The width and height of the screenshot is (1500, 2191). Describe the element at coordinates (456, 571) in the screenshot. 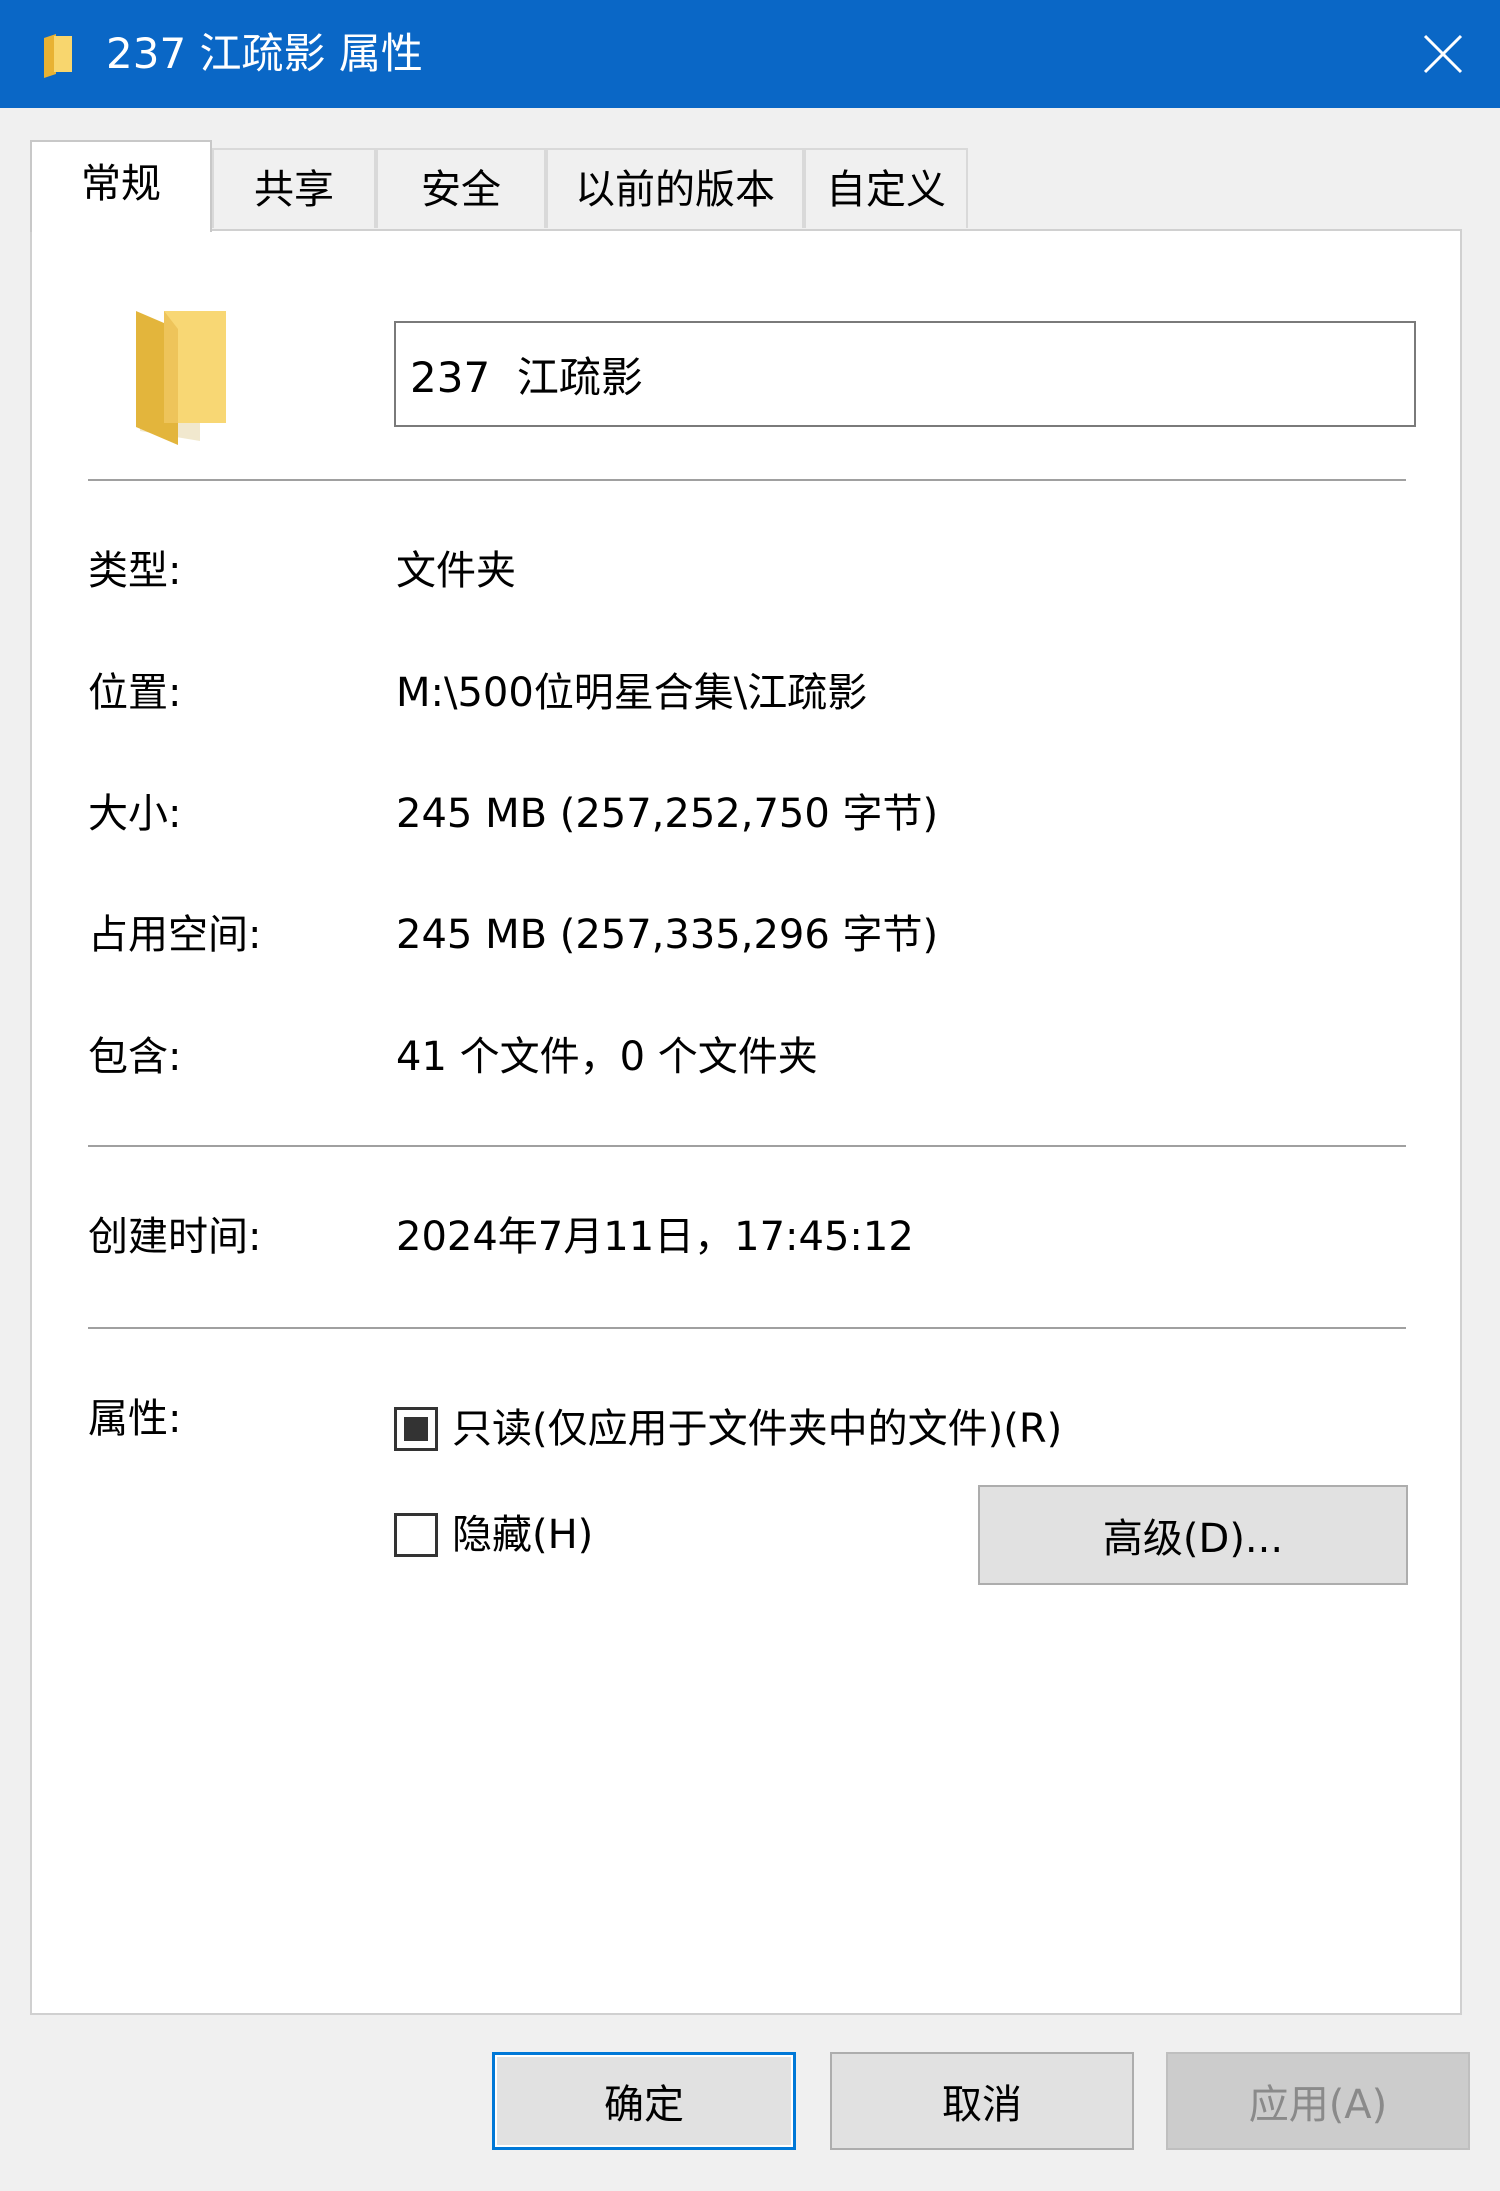

I see `type-value: 文件夹` at that location.